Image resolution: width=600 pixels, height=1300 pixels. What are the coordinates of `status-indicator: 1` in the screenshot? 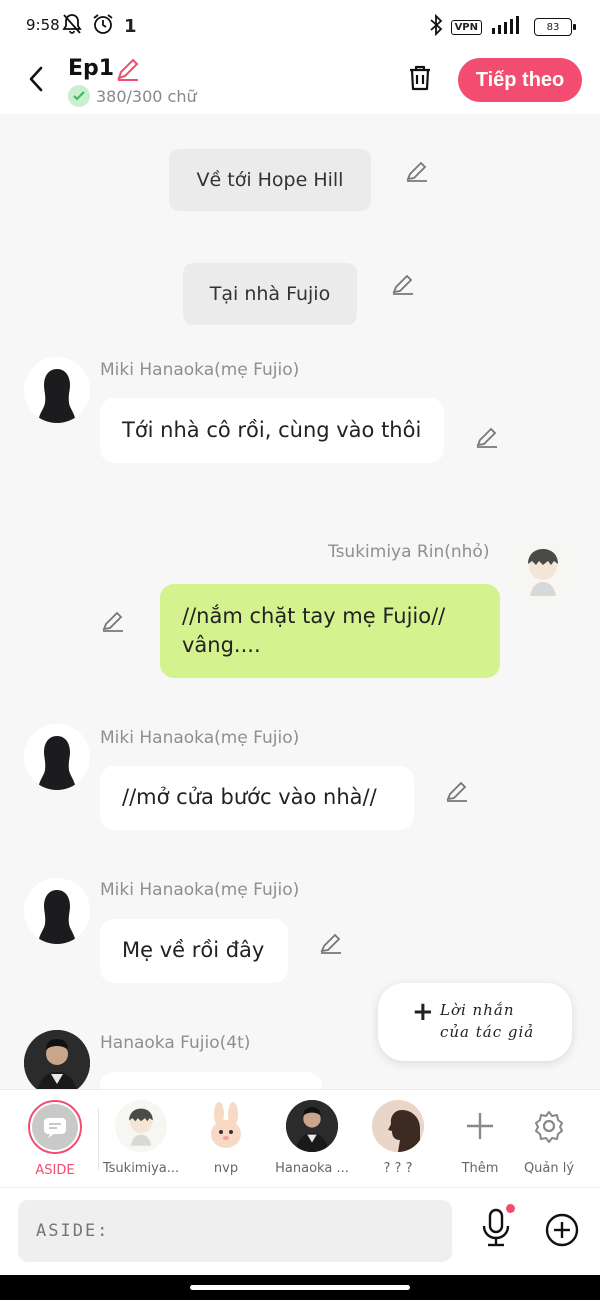 It's located at (130, 26).